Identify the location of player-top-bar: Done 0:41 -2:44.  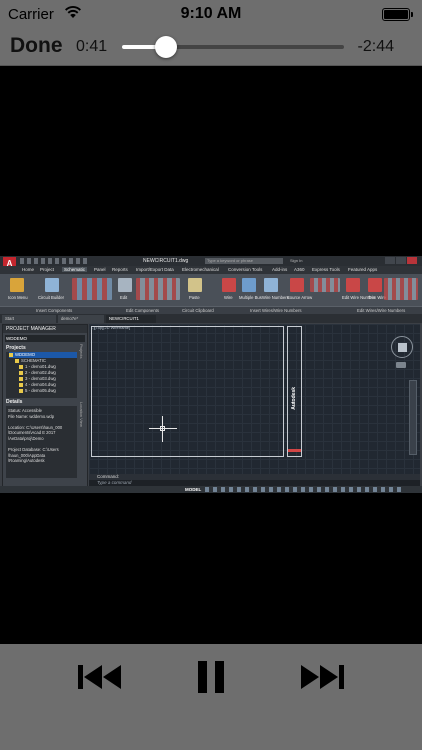
(211, 47).